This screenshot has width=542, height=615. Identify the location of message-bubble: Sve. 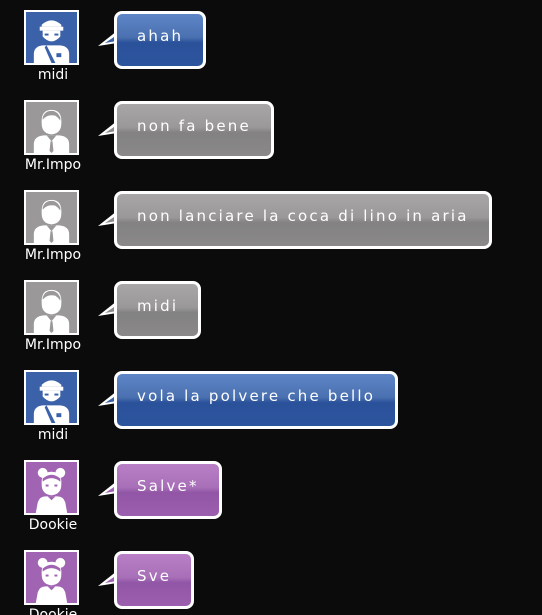
(154, 580).